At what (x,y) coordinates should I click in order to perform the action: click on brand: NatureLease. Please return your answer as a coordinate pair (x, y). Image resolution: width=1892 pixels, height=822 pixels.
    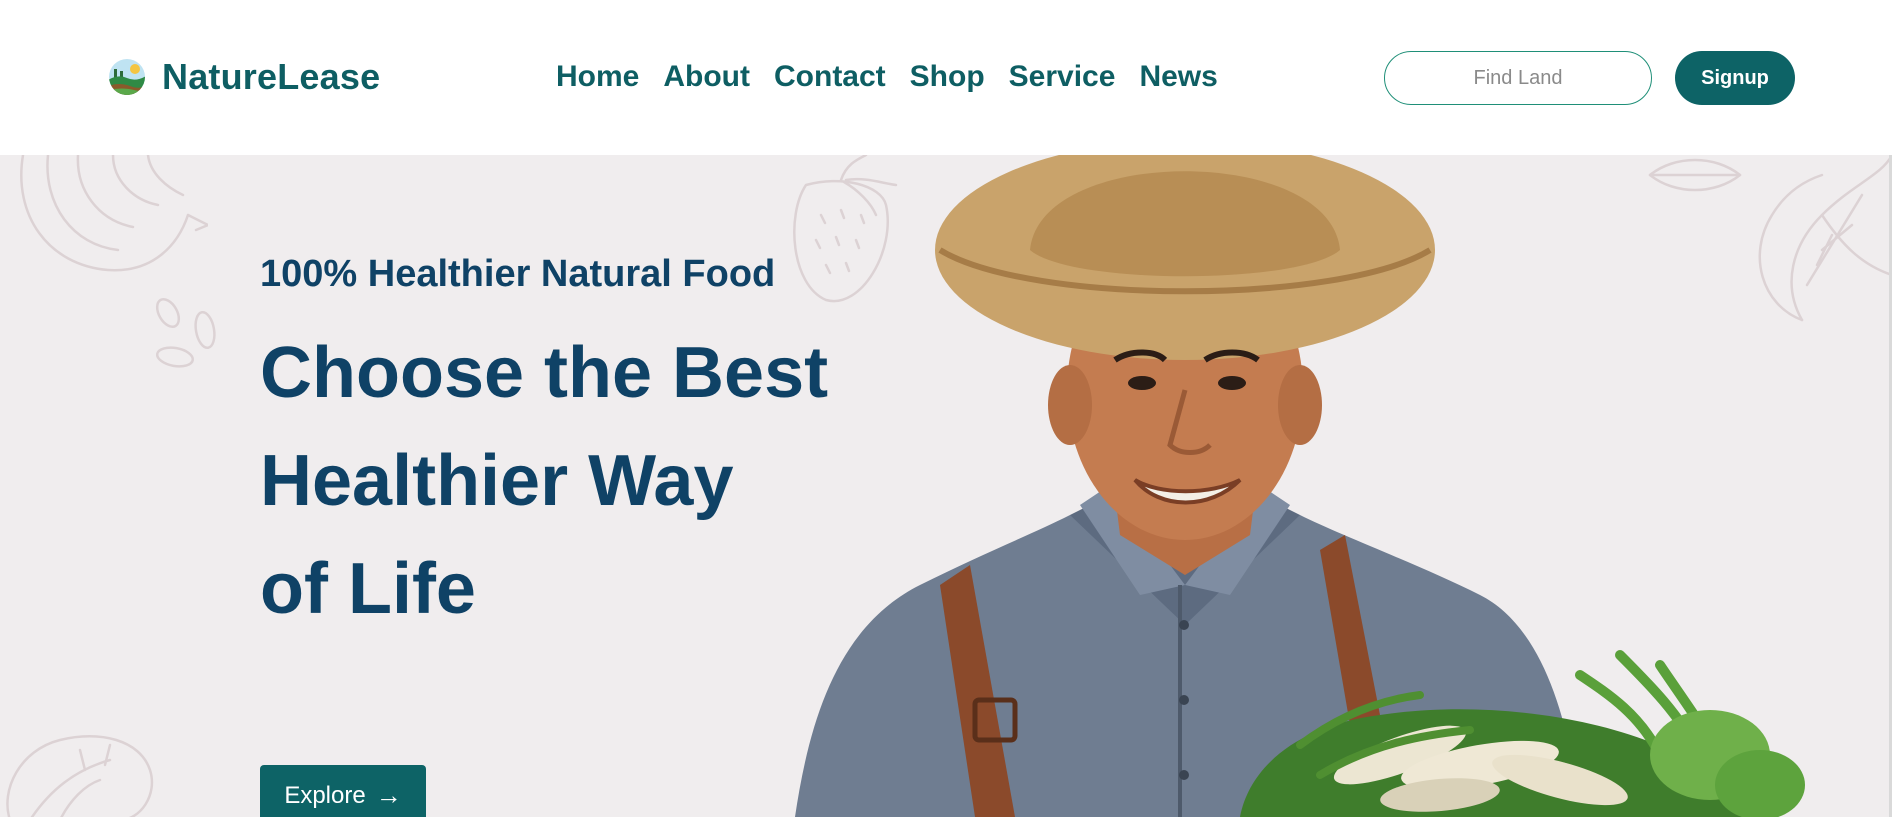
    Looking at the image, I should click on (244, 77).